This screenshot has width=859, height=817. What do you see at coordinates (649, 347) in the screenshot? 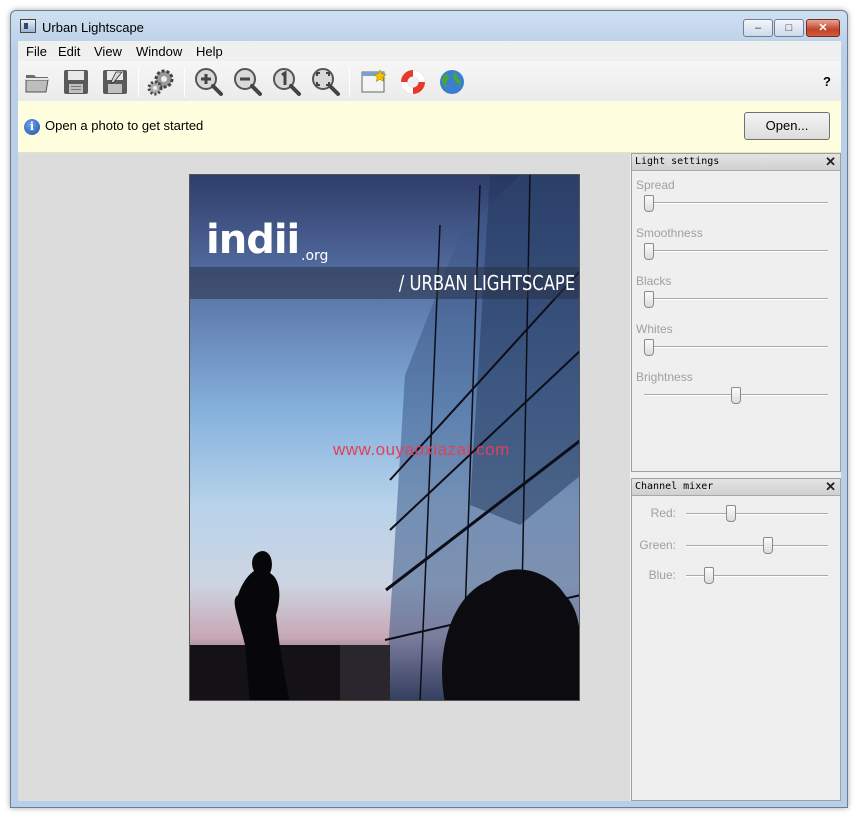
I see `whites-slider-handle` at bounding box center [649, 347].